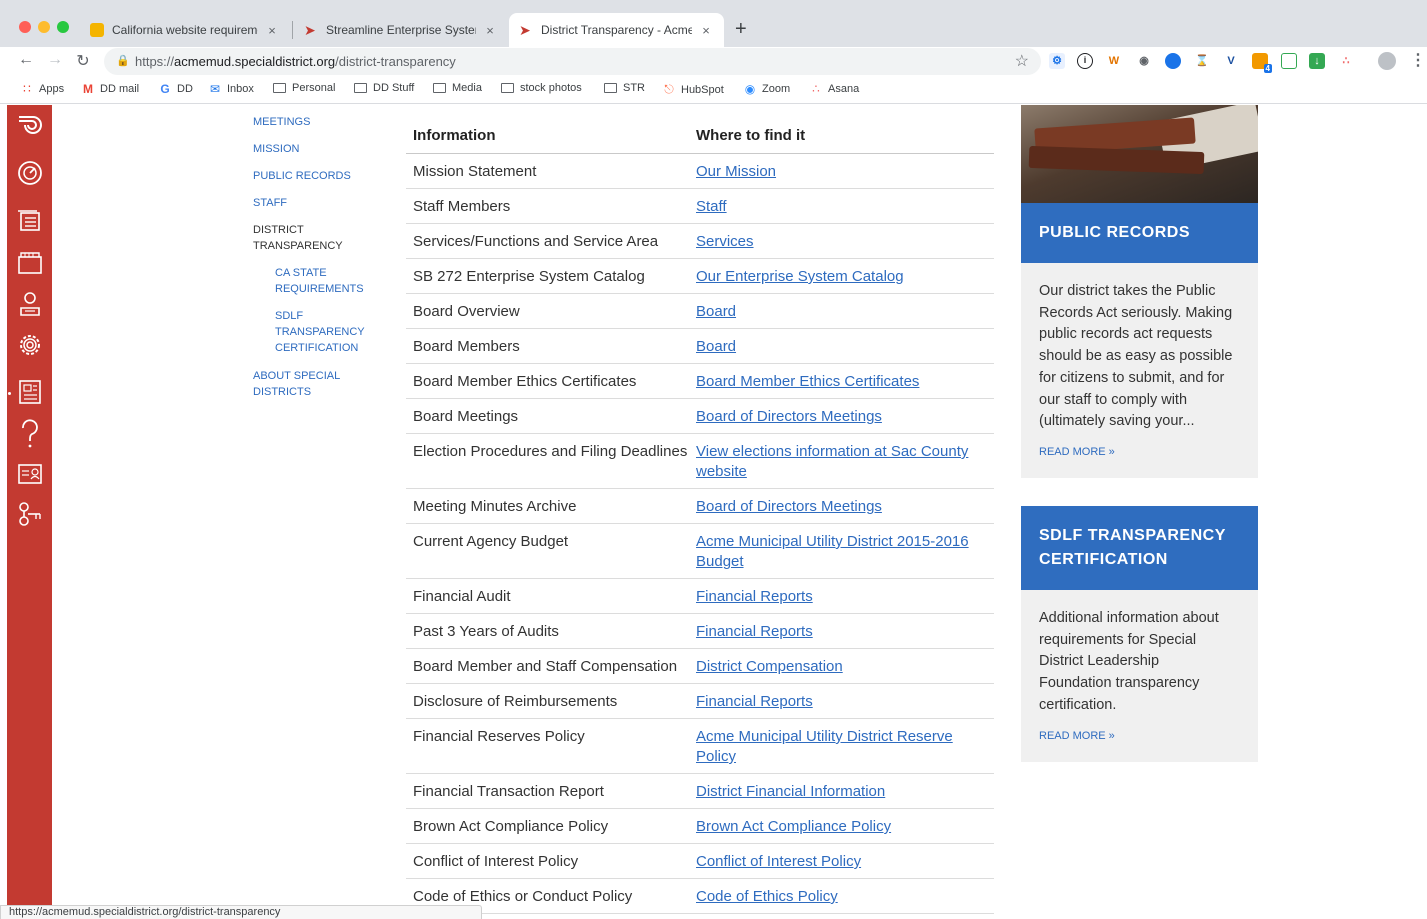 The height and width of the screenshot is (919, 1427). I want to click on lock-icon: 🔒, so click(123, 61).